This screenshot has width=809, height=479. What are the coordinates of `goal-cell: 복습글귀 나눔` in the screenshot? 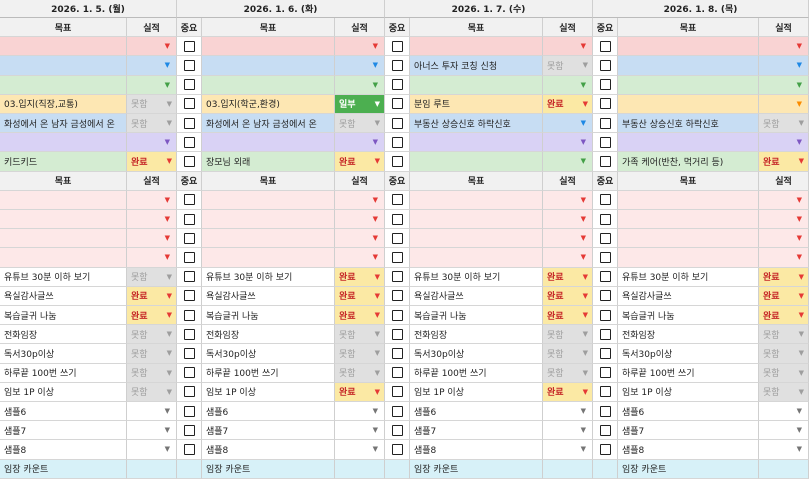 It's located at (63, 316).